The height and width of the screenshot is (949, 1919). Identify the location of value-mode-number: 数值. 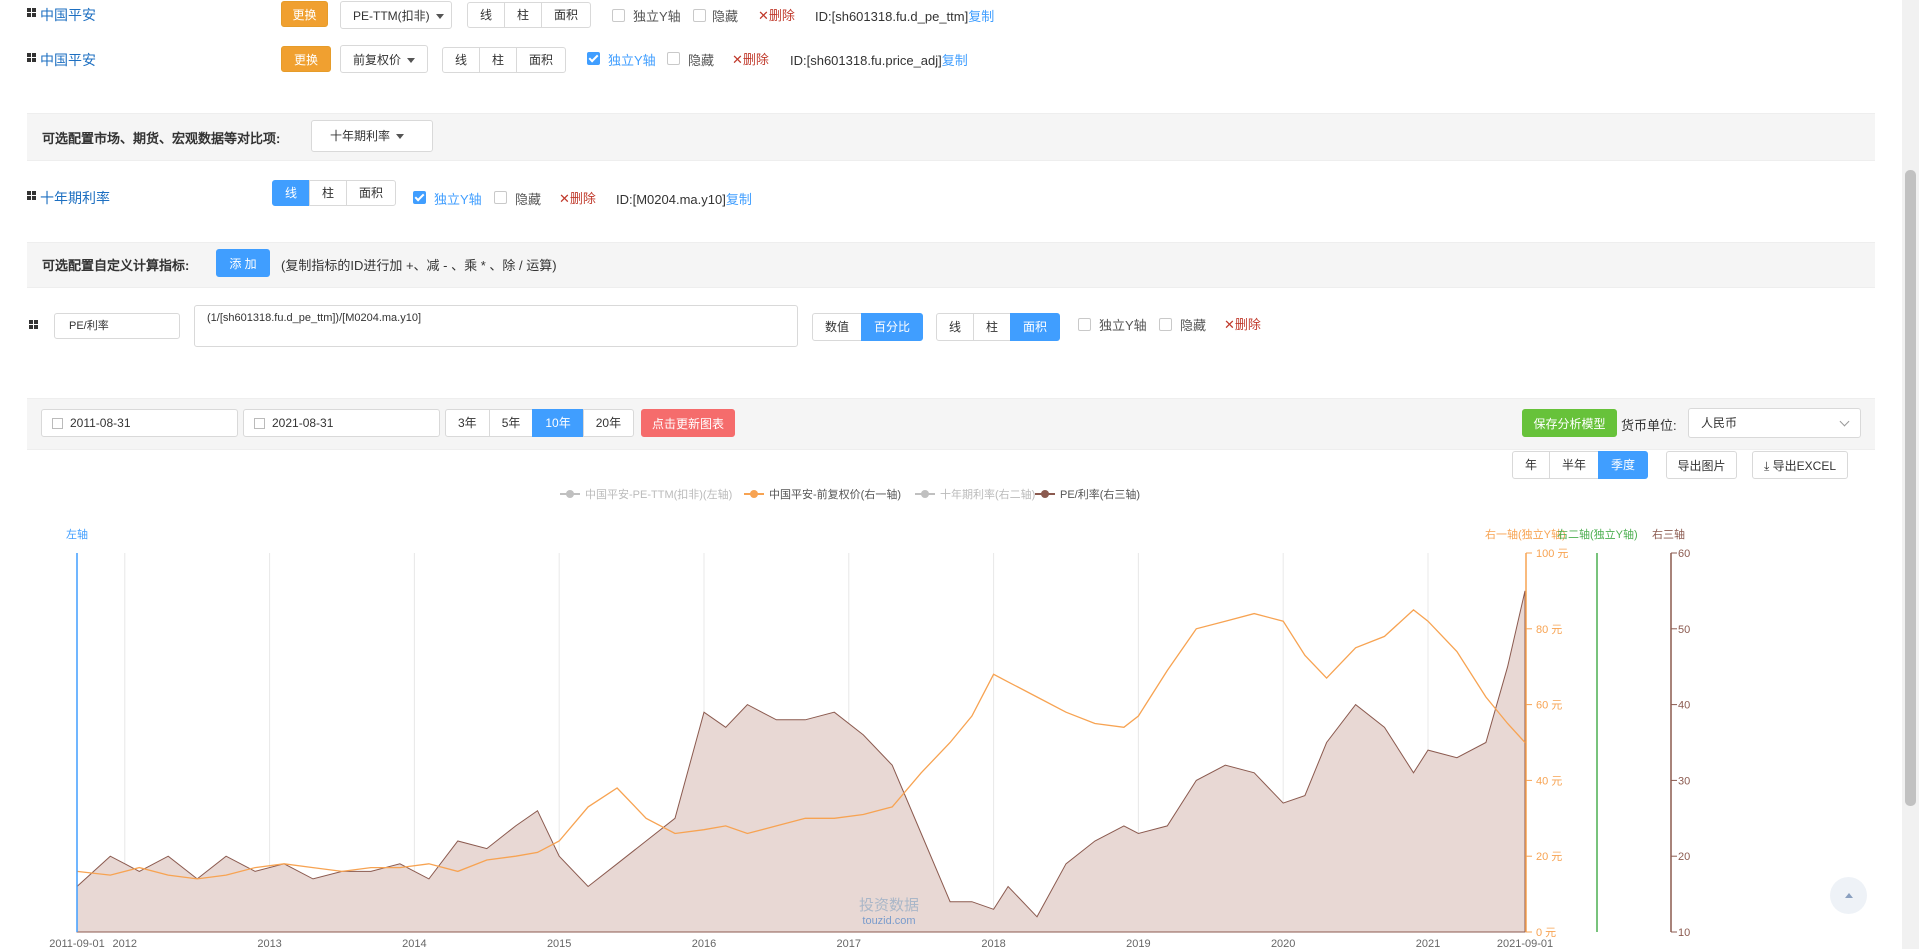
(837, 327).